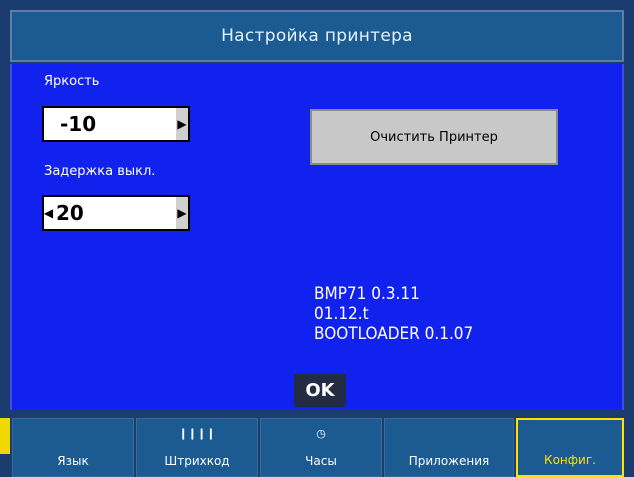  What do you see at coordinates (449, 461) in the screenshot?
I see `tab-label: Приложения` at bounding box center [449, 461].